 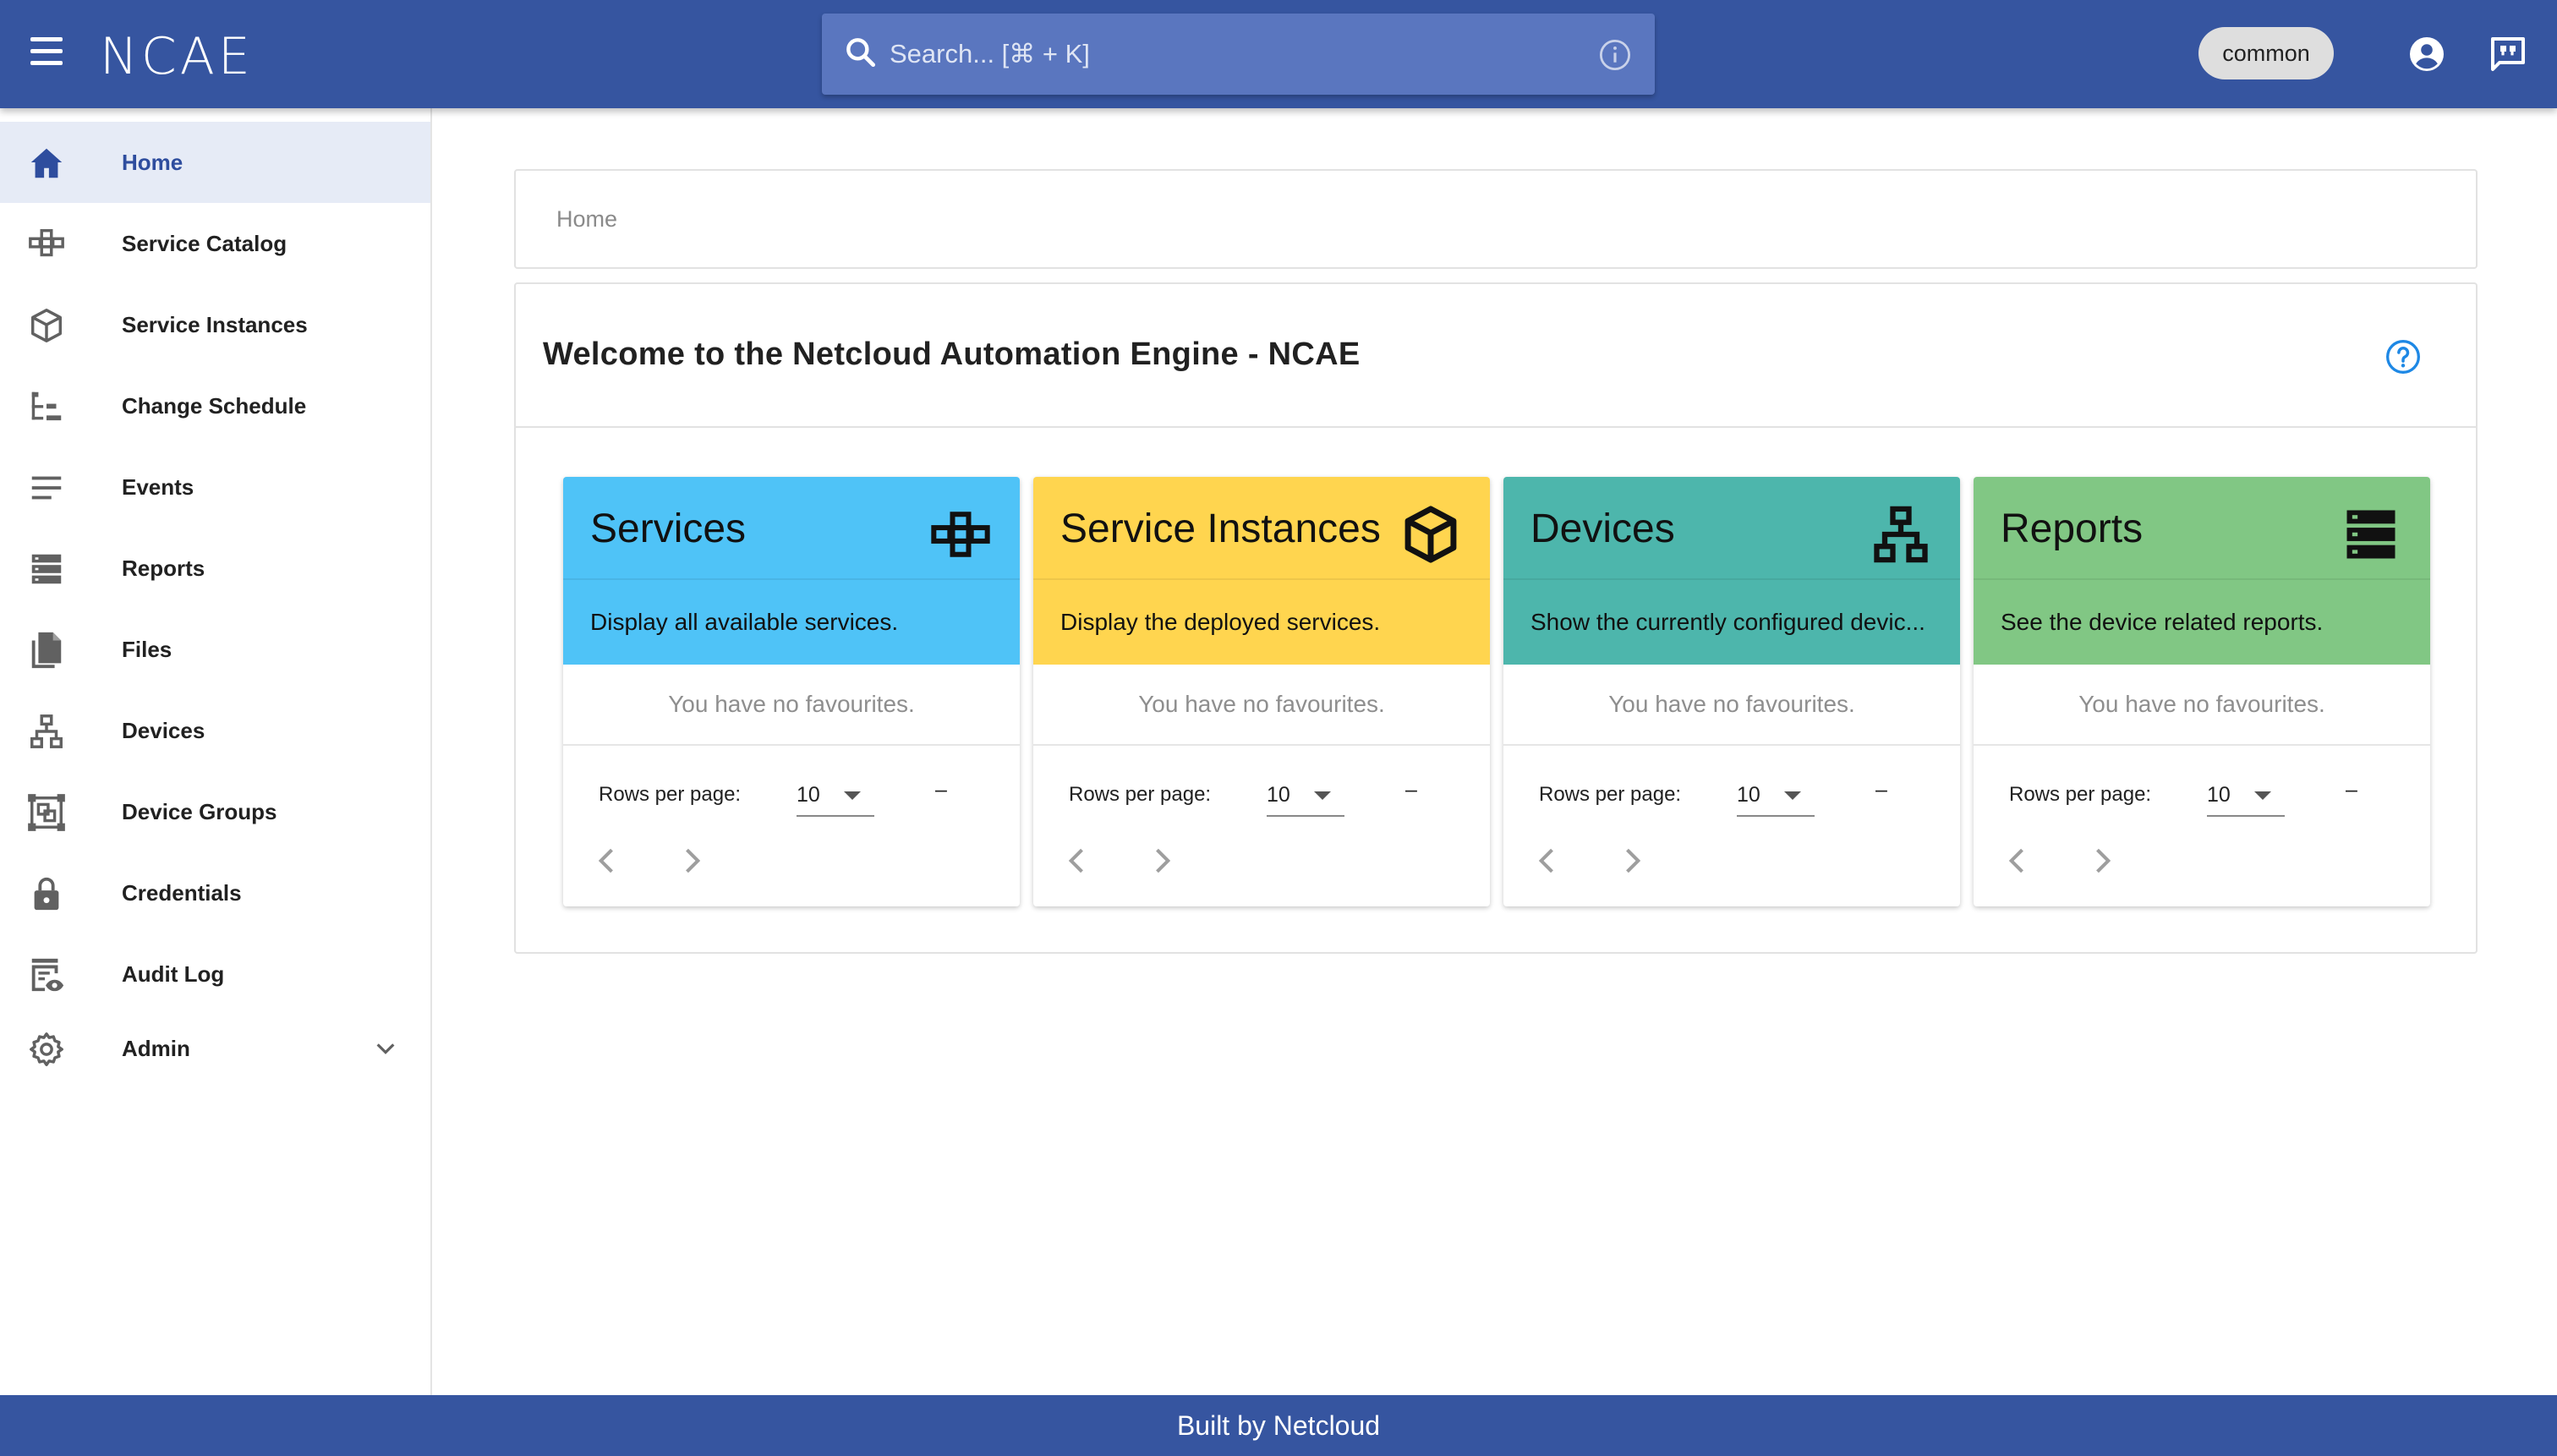 What do you see at coordinates (1220, 528) in the screenshot?
I see `card-title: Service Instances` at bounding box center [1220, 528].